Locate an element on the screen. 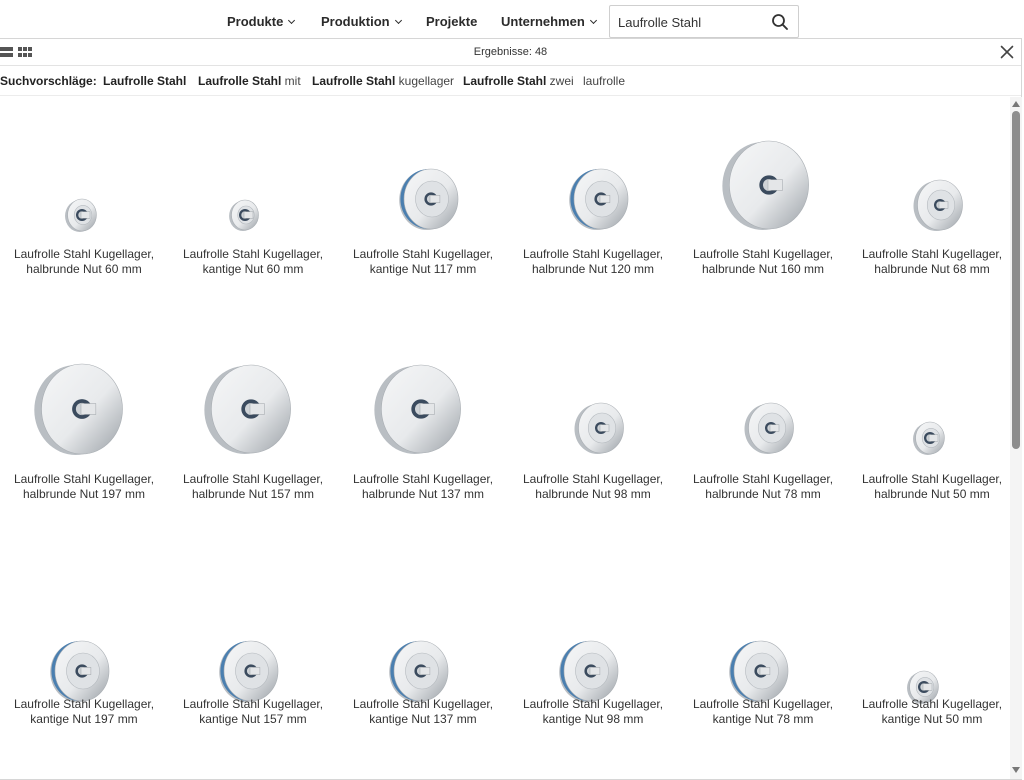 Image resolution: width=1024 pixels, height=780 pixels. suggestion-link: Laufrolle Stahl zwei is located at coordinates (518, 81).